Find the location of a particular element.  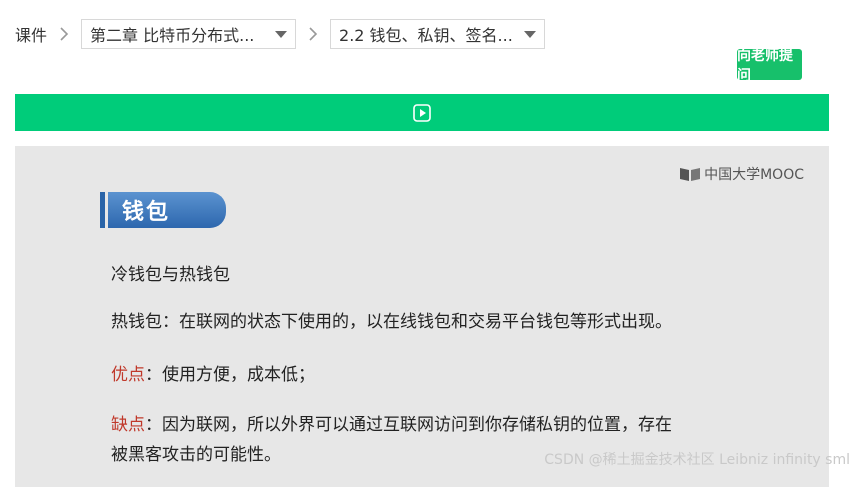

title-accent-bar is located at coordinates (102, 210).